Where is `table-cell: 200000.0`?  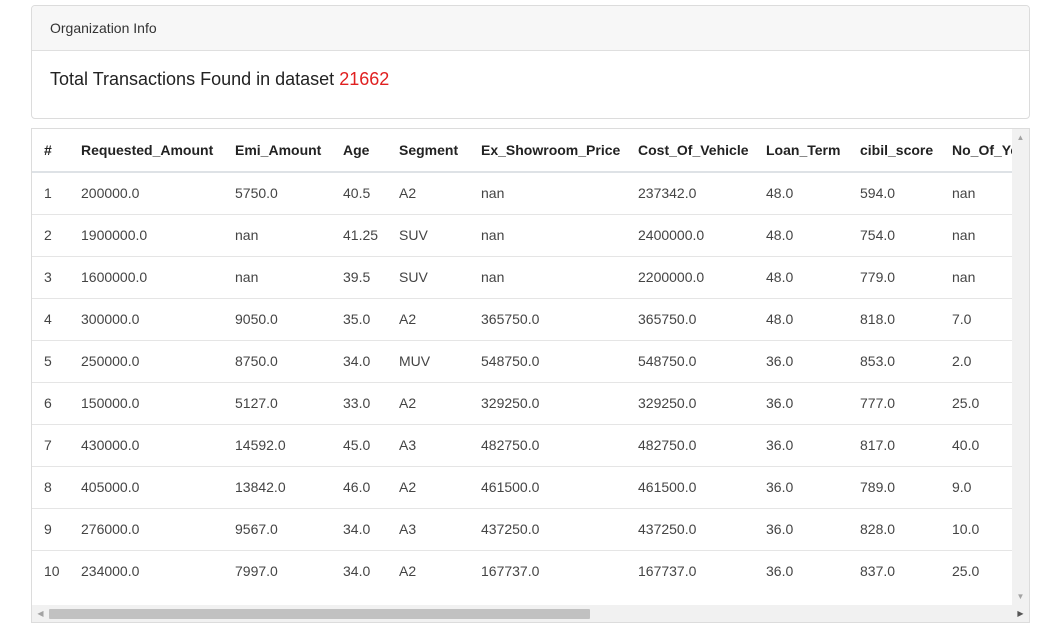
table-cell: 200000.0 is located at coordinates (110, 193).